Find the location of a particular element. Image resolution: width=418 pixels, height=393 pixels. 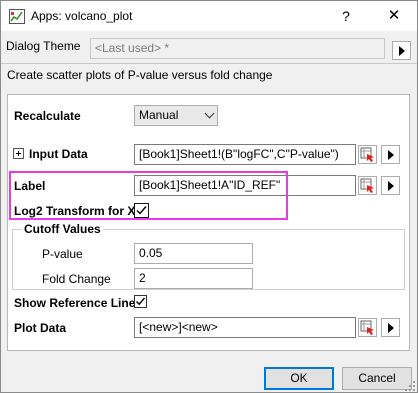

fold-change-field: 2 is located at coordinates (193, 278).